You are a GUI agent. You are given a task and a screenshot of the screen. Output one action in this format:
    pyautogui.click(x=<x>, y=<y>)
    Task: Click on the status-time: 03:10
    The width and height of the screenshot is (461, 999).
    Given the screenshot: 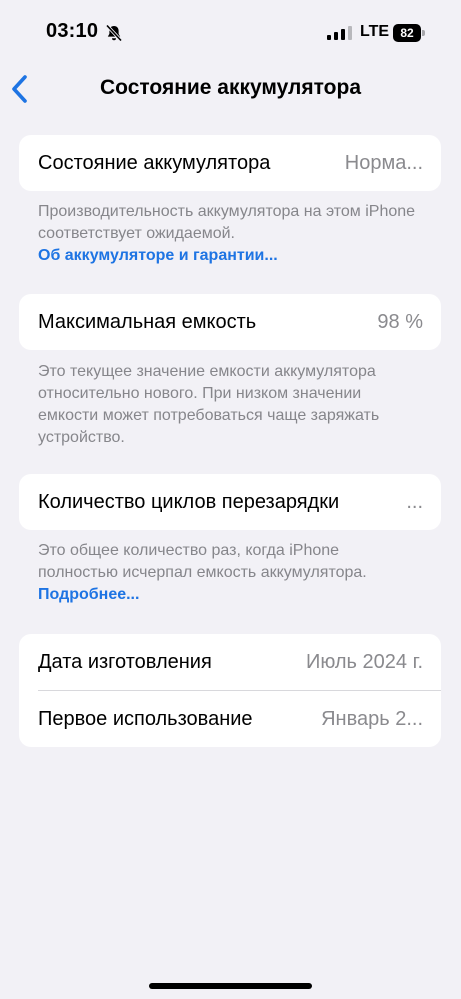 What is the action you would take?
    pyautogui.click(x=72, y=31)
    